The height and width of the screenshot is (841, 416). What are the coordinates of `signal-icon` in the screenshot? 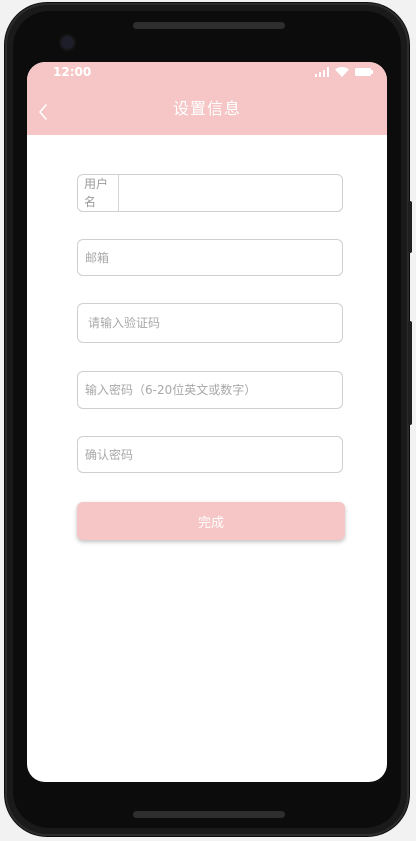 It's located at (322, 72).